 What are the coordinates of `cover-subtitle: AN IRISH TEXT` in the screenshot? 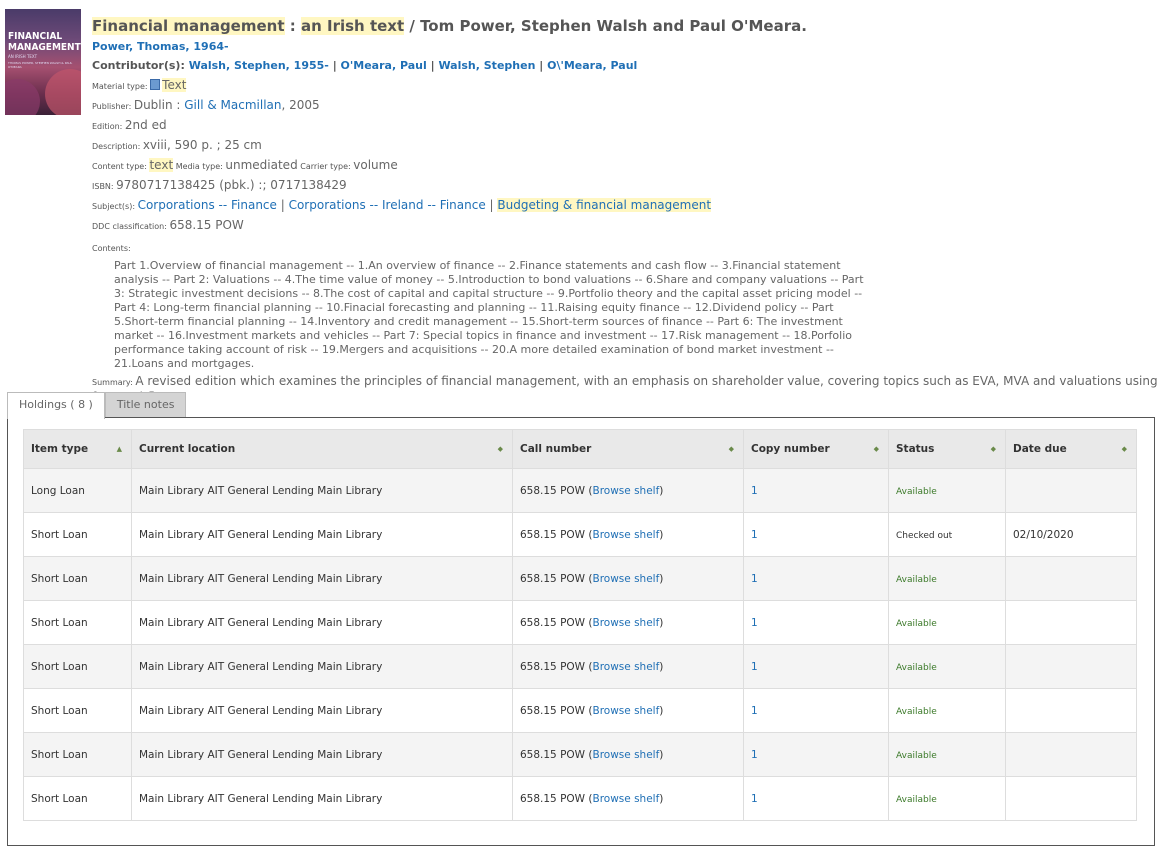 It's located at (23, 56).